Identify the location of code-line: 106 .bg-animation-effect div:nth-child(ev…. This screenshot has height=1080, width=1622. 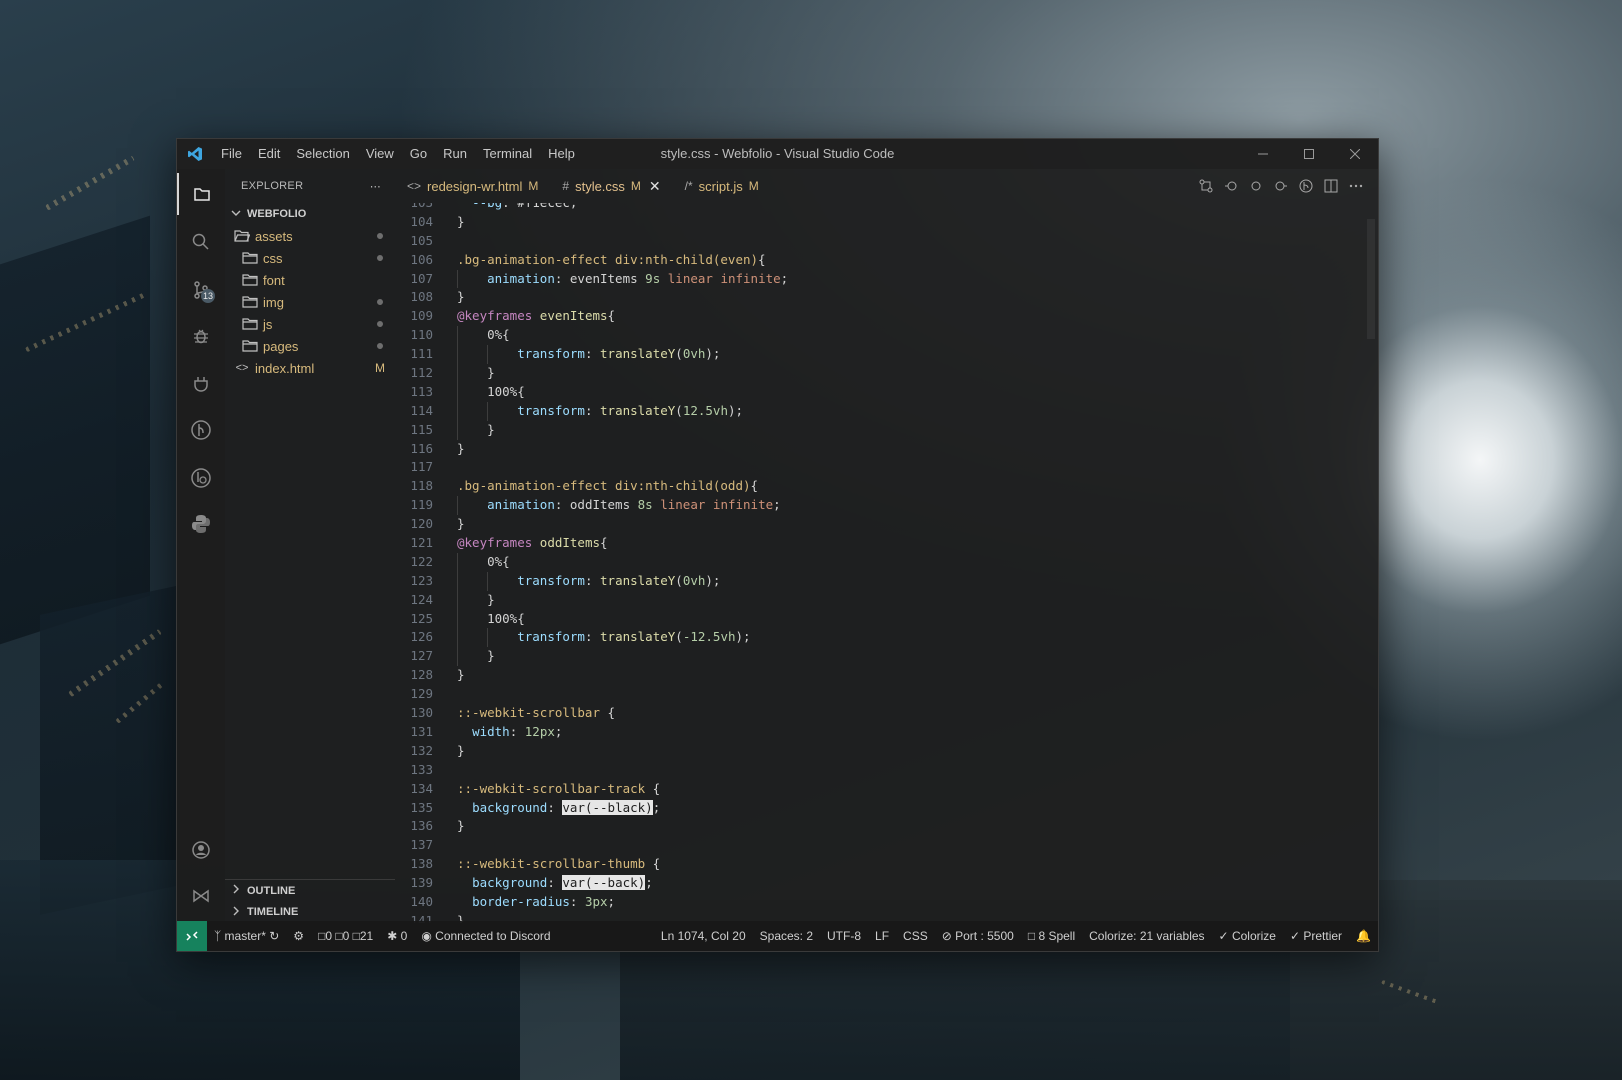
(879, 260).